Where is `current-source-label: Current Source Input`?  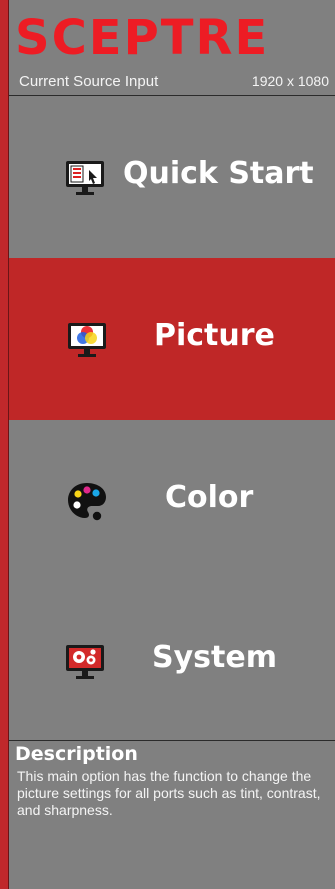 current-source-label: Current Source Input is located at coordinates (89, 81).